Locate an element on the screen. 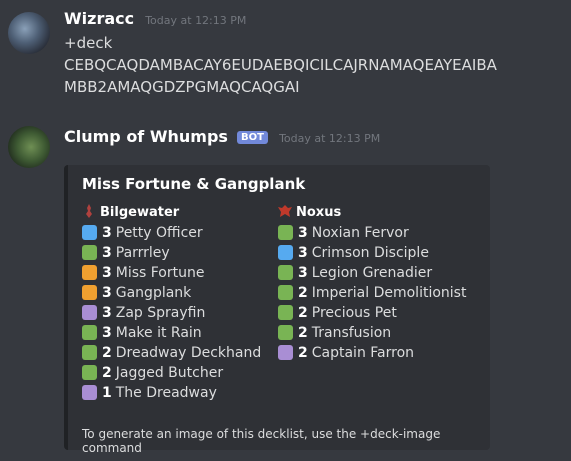 The height and width of the screenshot is (461, 571). bot-badge: BOT is located at coordinates (252, 137).